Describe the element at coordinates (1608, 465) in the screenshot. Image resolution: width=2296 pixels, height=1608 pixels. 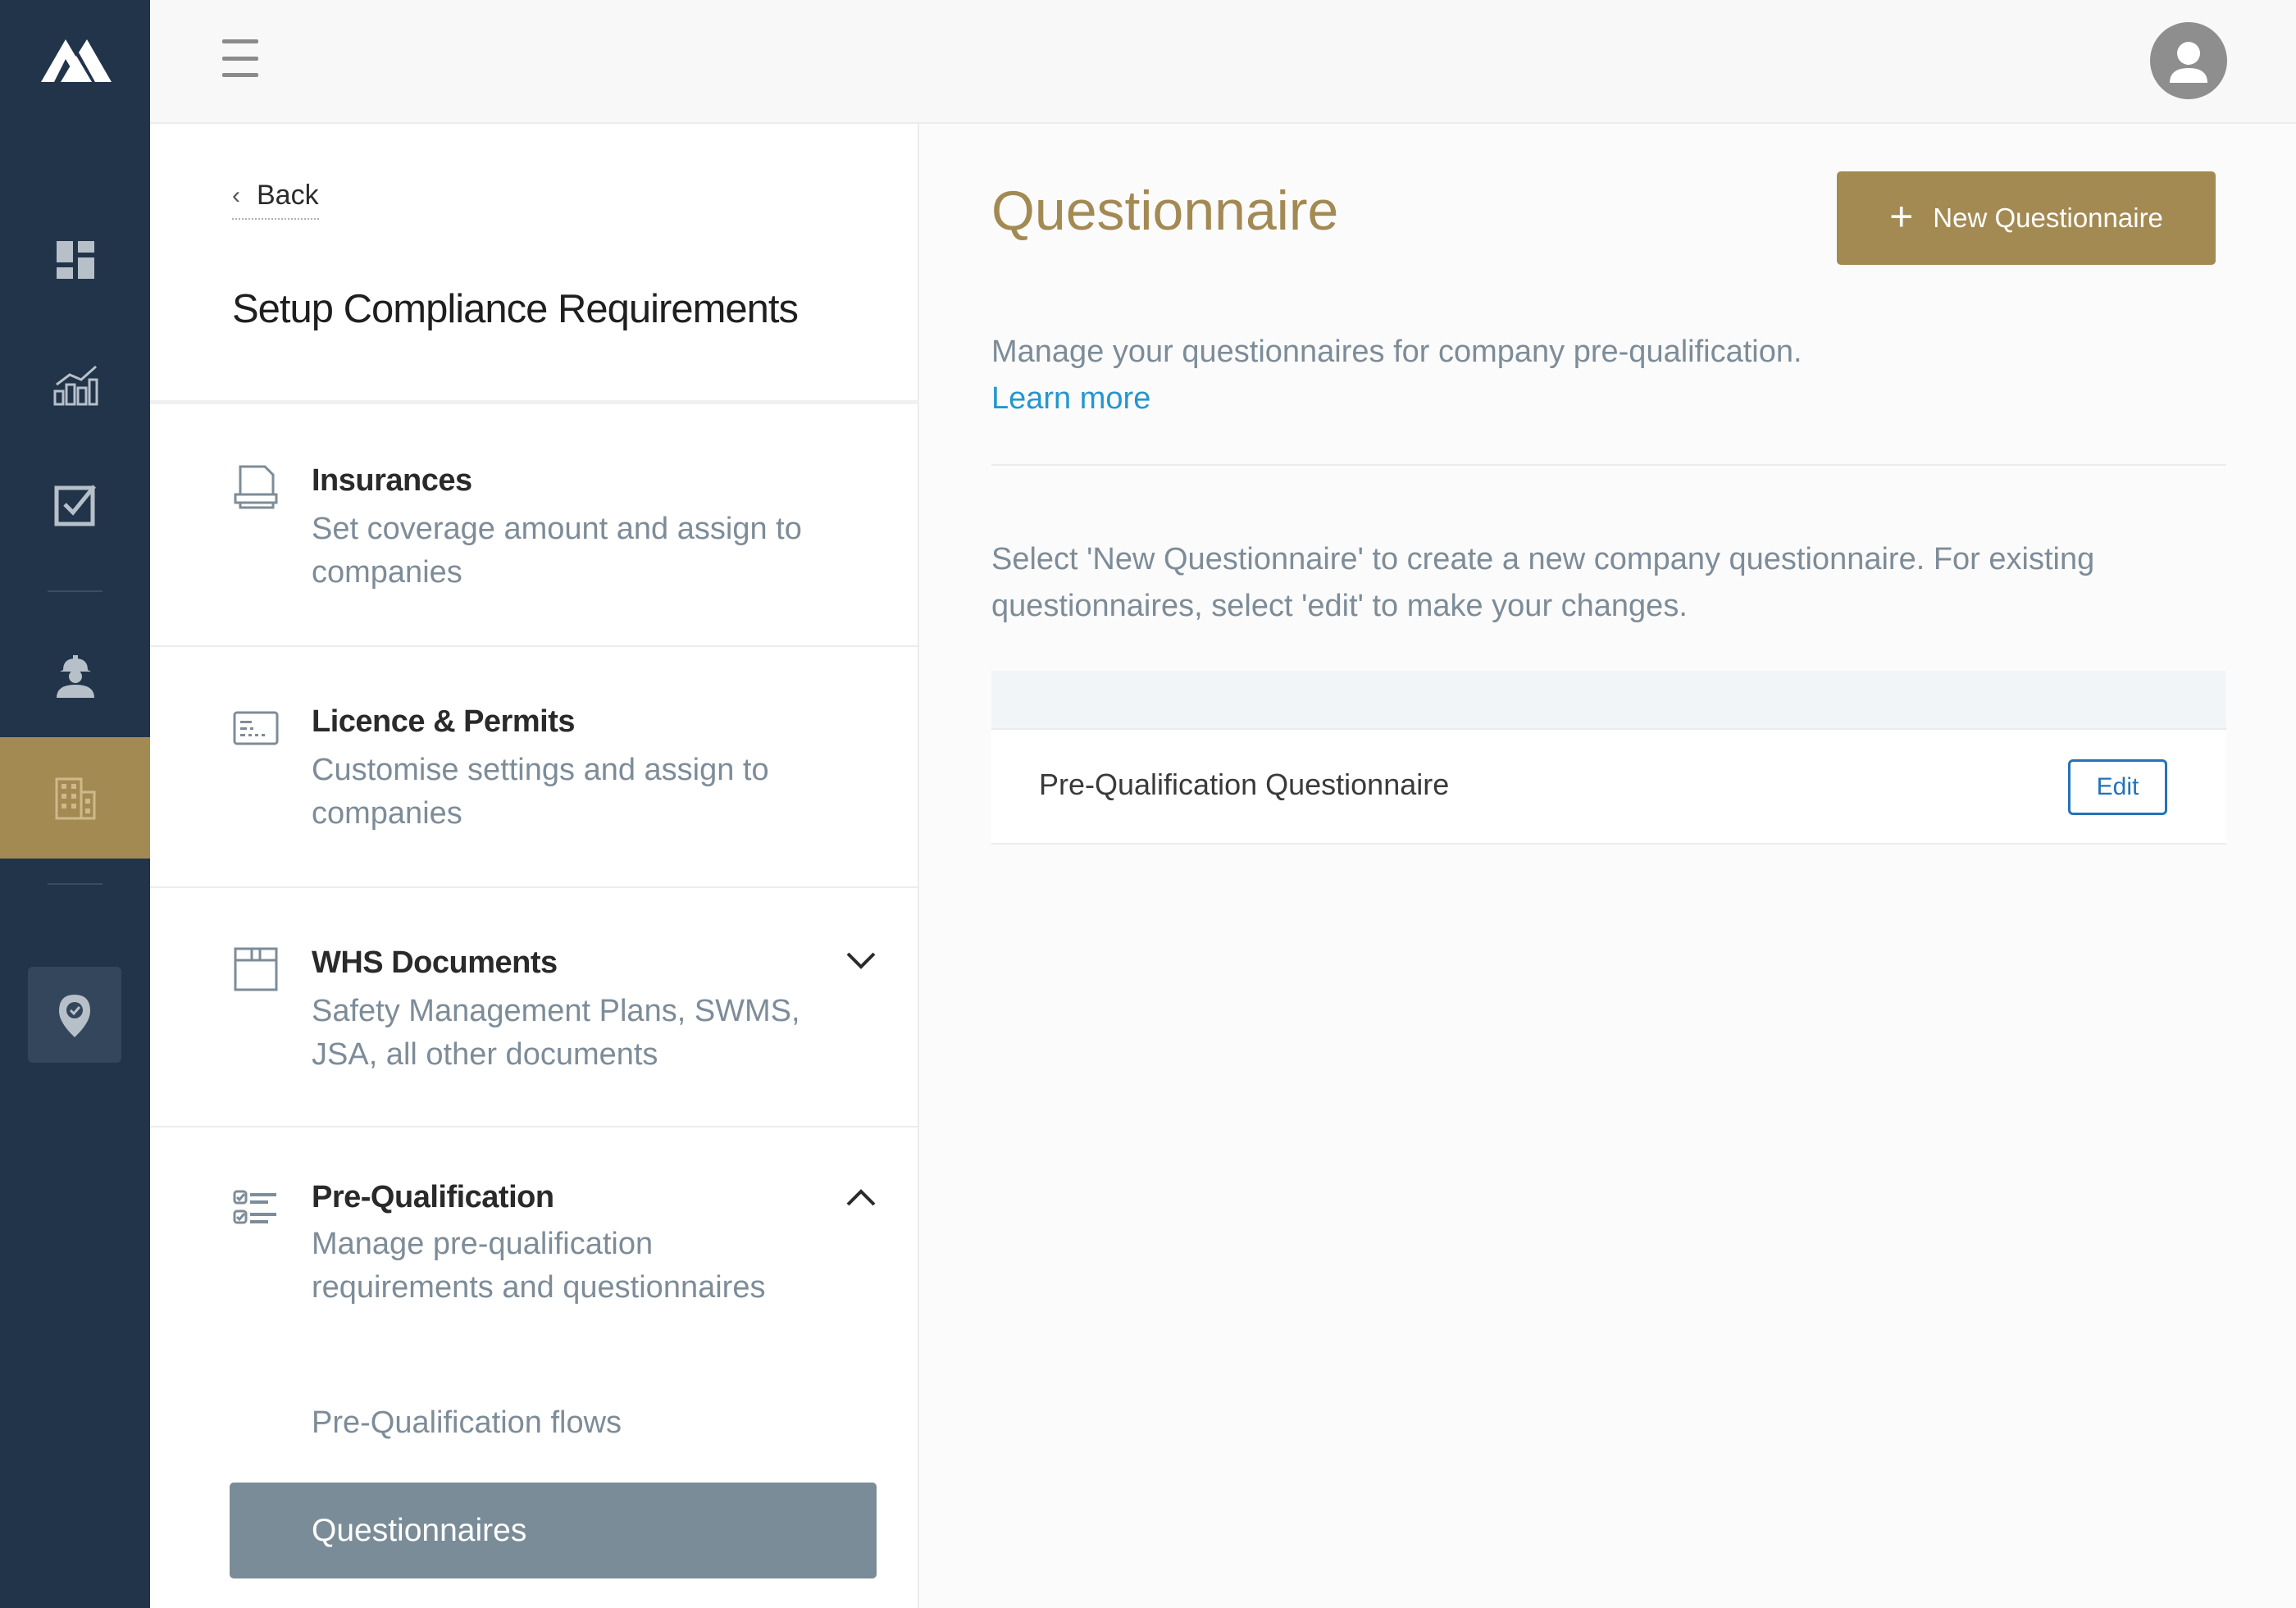
I see `content-divider` at that location.